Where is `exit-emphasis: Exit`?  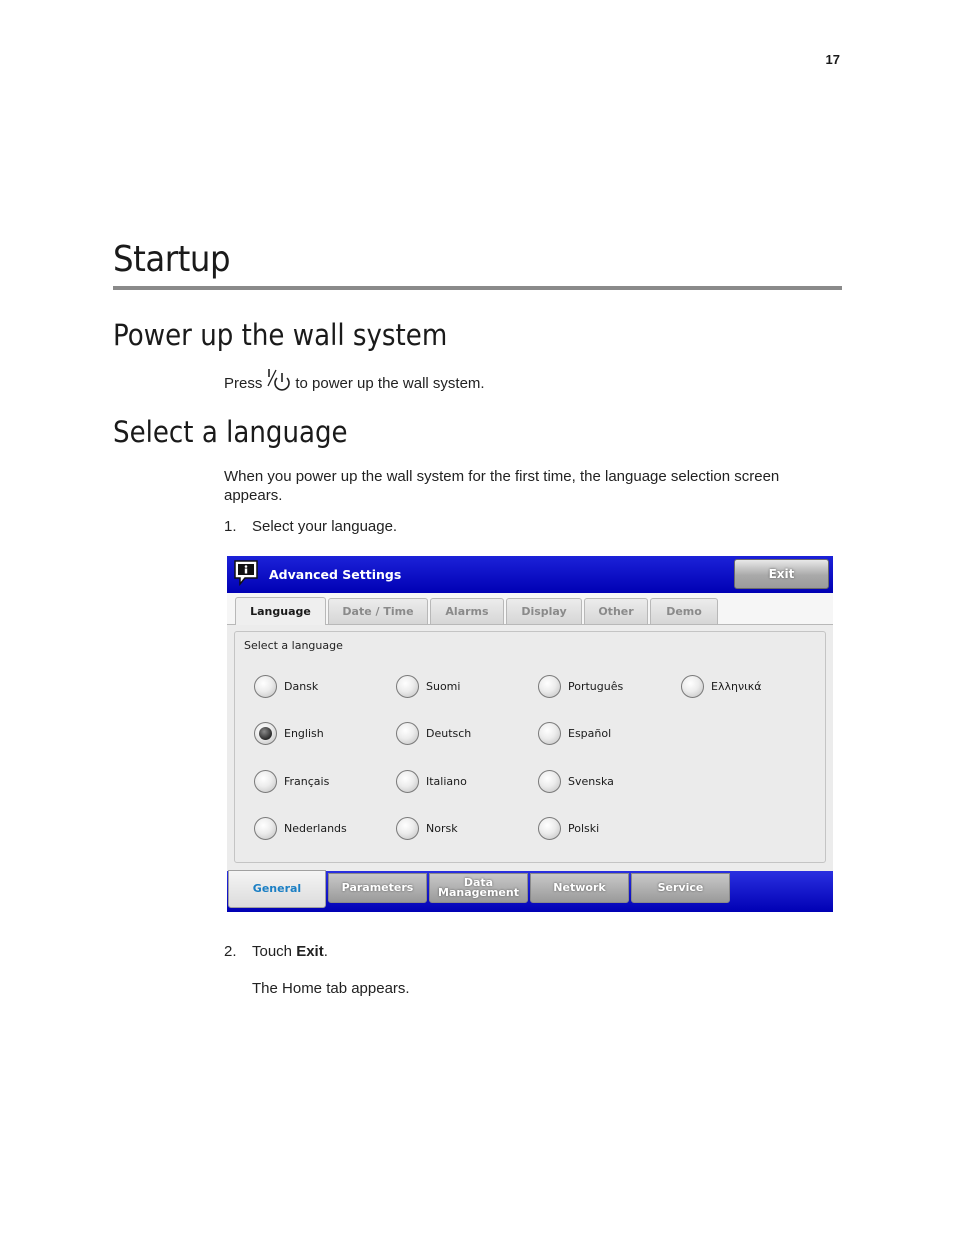
exit-emphasis: Exit is located at coordinates (310, 951).